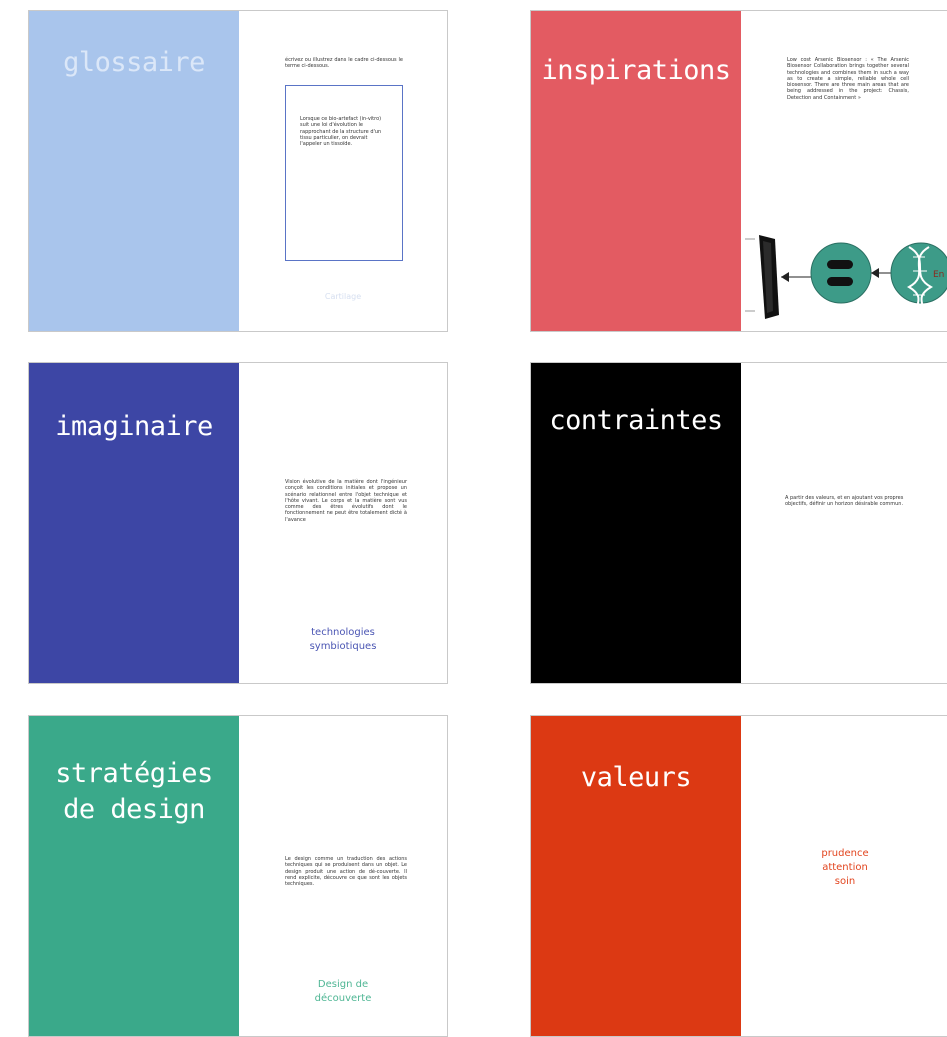  I want to click on card-title: valeurs, so click(636, 777).